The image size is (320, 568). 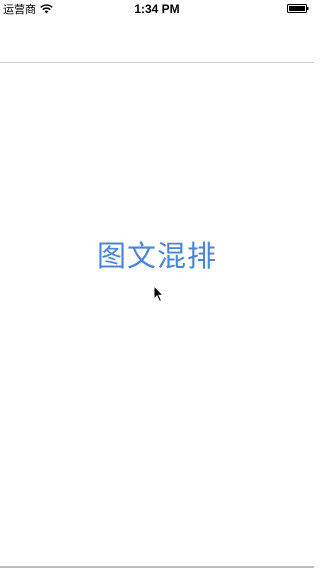 What do you see at coordinates (298, 8) in the screenshot?
I see `battery-full-icon` at bounding box center [298, 8].